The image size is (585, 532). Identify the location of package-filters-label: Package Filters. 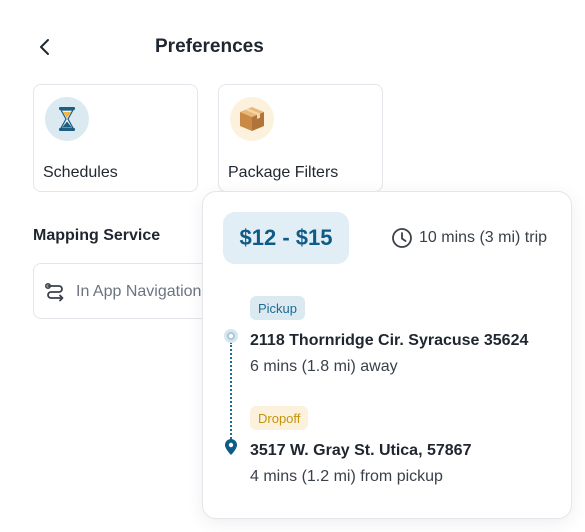
(283, 172).